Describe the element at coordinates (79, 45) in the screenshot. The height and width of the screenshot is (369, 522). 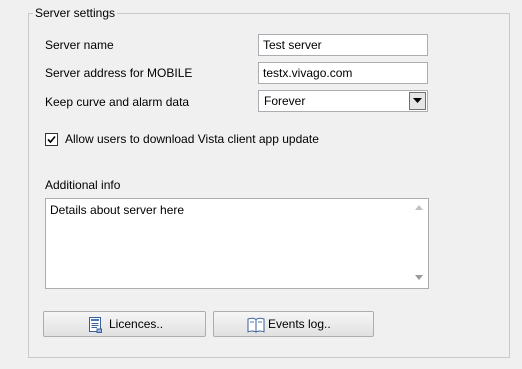
I see `server-name-label: Server name` at that location.